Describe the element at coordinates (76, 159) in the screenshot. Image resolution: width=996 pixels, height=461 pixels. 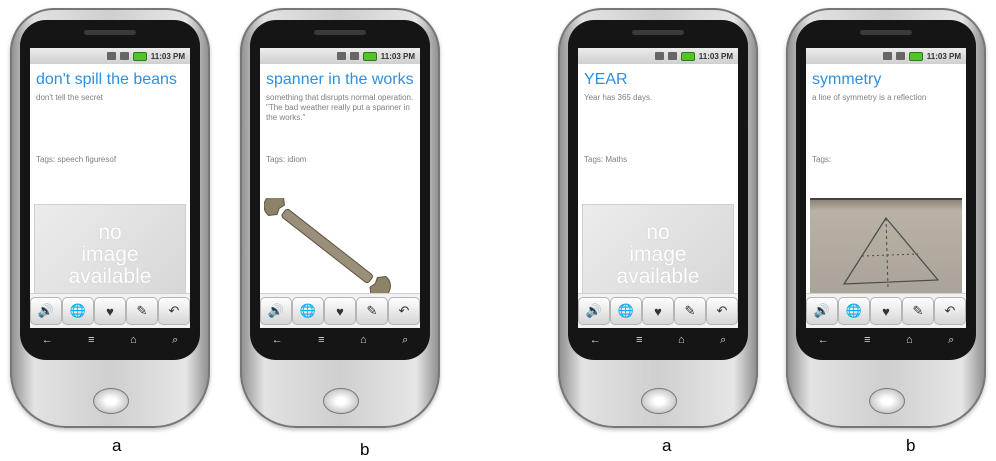
I see `entry-tags: Tags: speech figuresof` at that location.